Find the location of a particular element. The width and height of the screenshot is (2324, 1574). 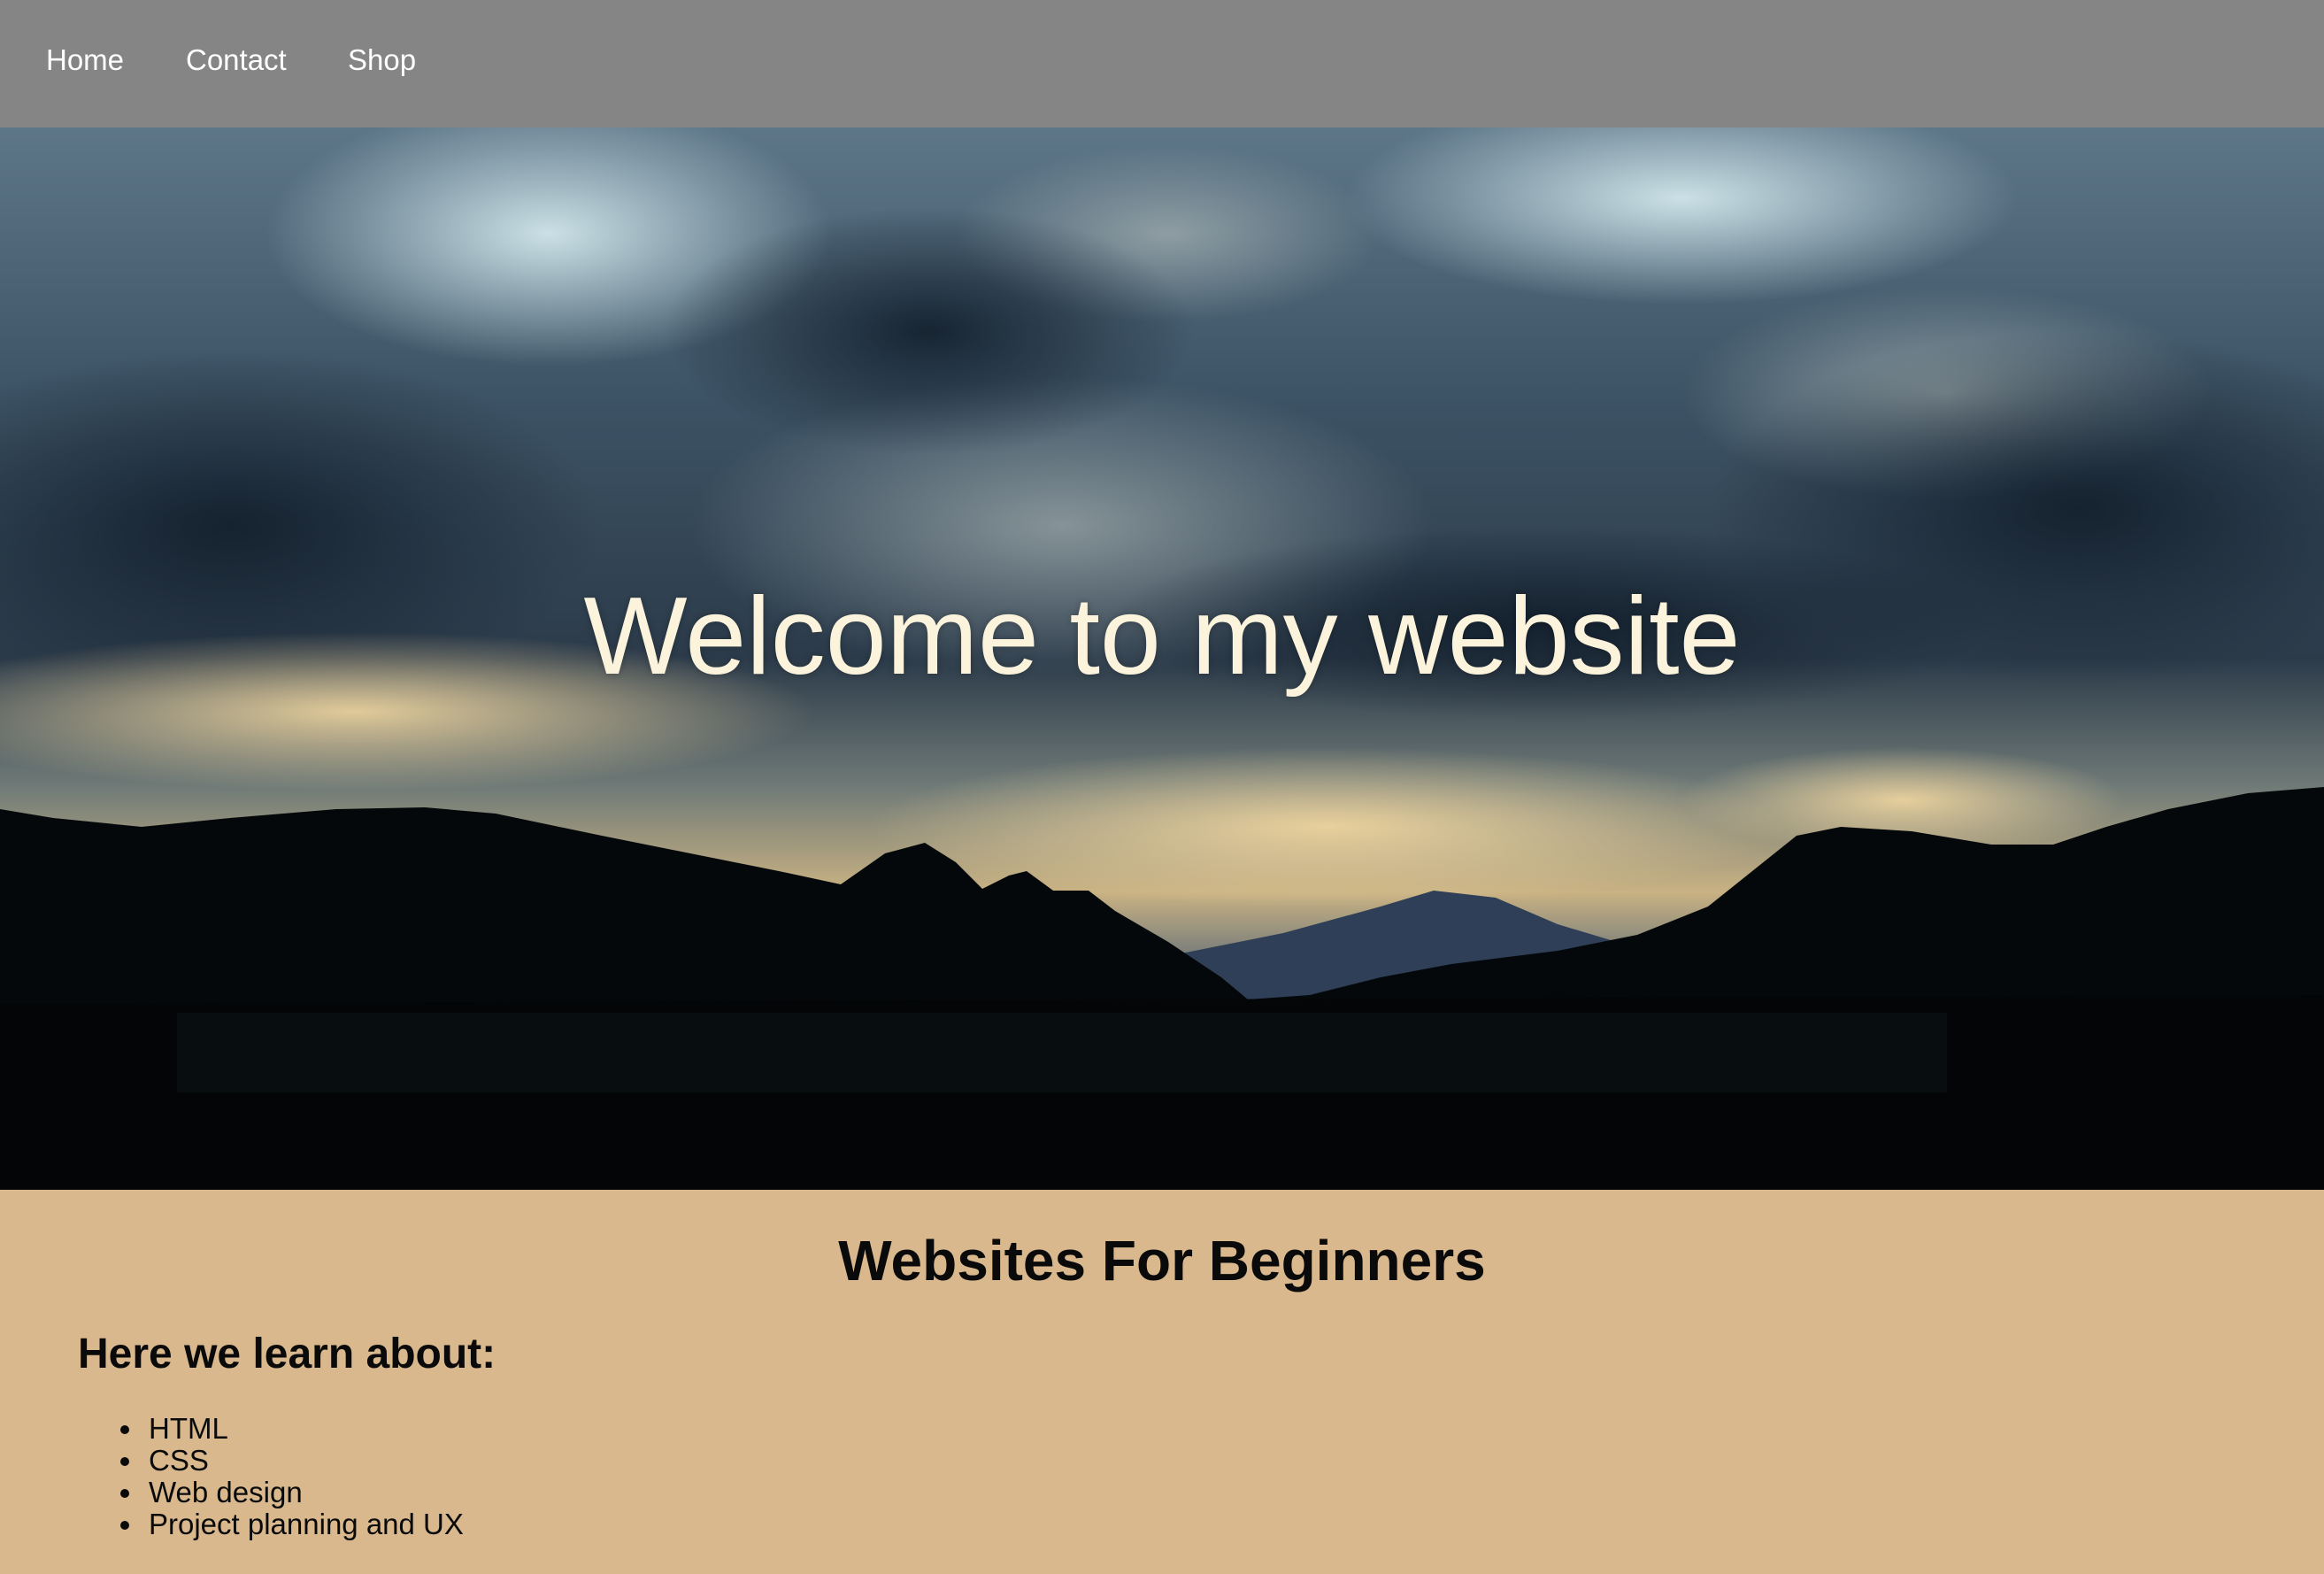

nav-link-shop: Shop is located at coordinates (382, 60).